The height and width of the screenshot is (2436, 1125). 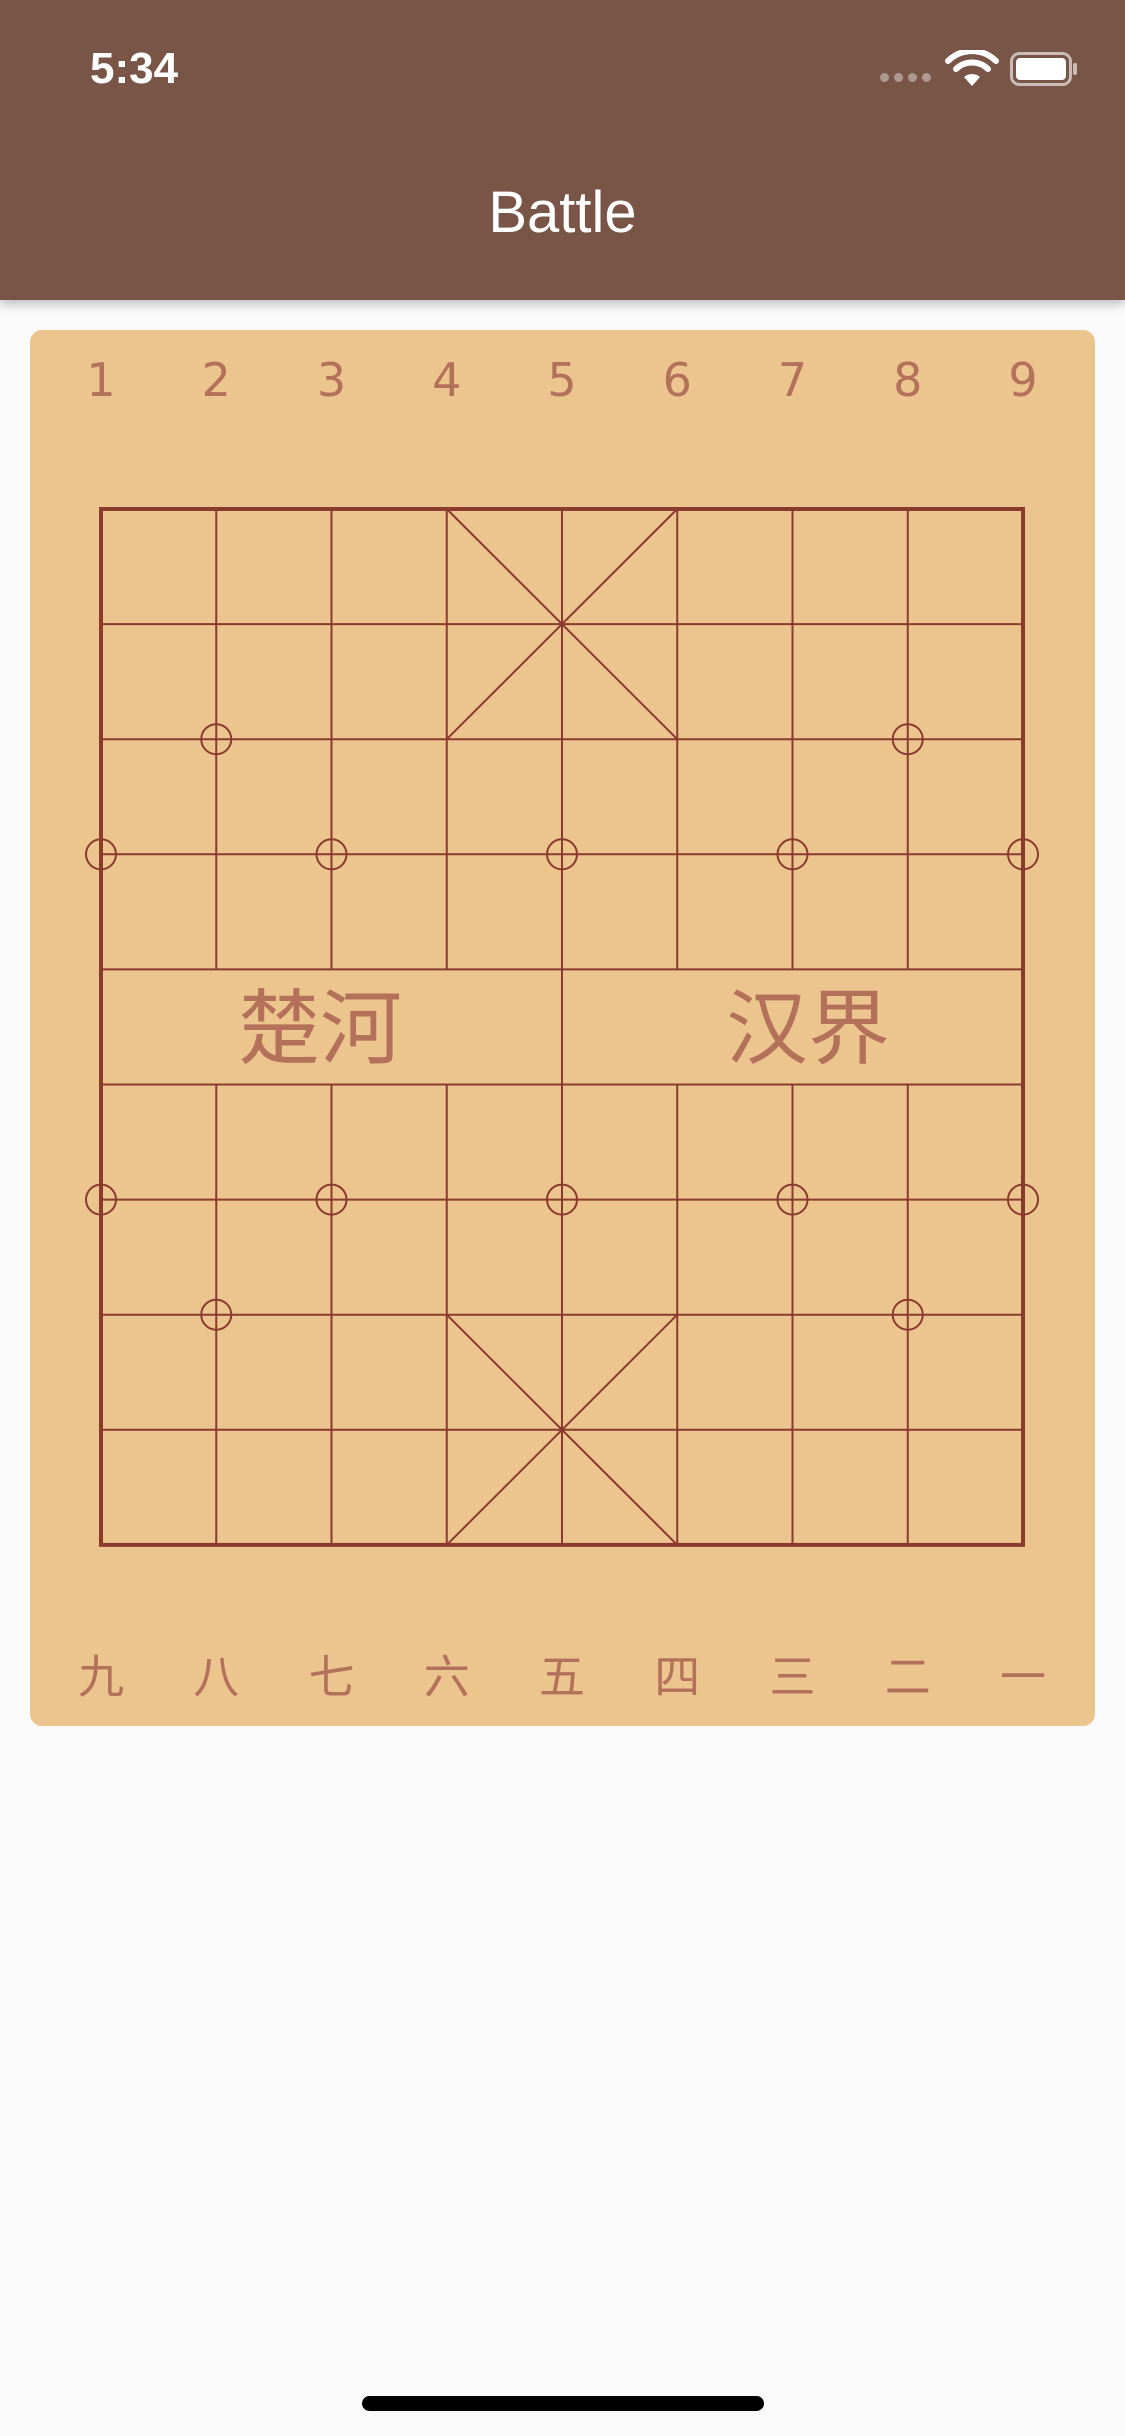 I want to click on file-label-top: 7, so click(x=792, y=380).